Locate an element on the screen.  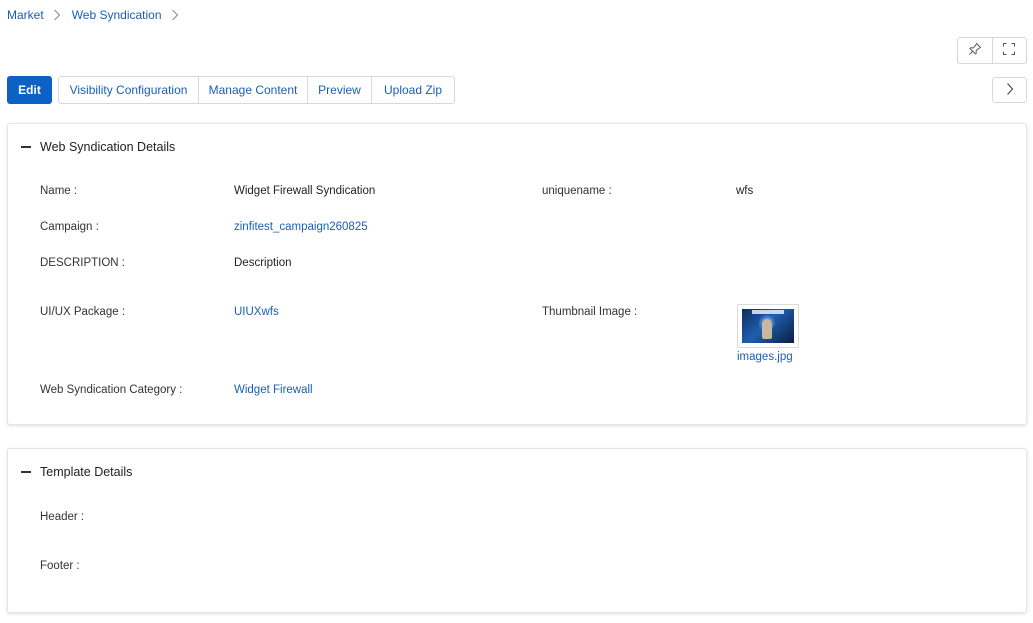
breadcrumb: Market Web Syndication is located at coordinates (98, 15).